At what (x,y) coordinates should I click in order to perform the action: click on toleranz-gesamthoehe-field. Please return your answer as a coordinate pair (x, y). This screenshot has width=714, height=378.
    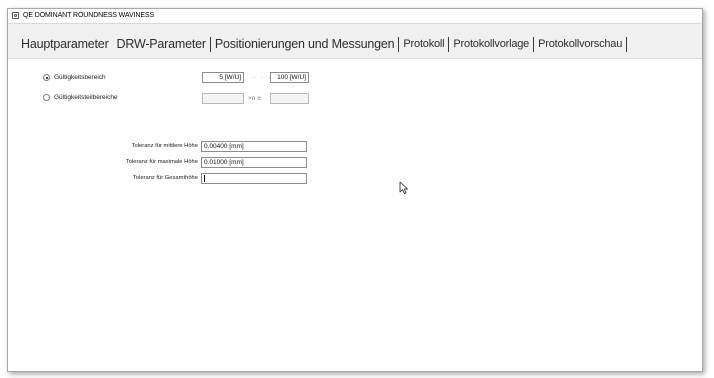
    Looking at the image, I should click on (254, 178).